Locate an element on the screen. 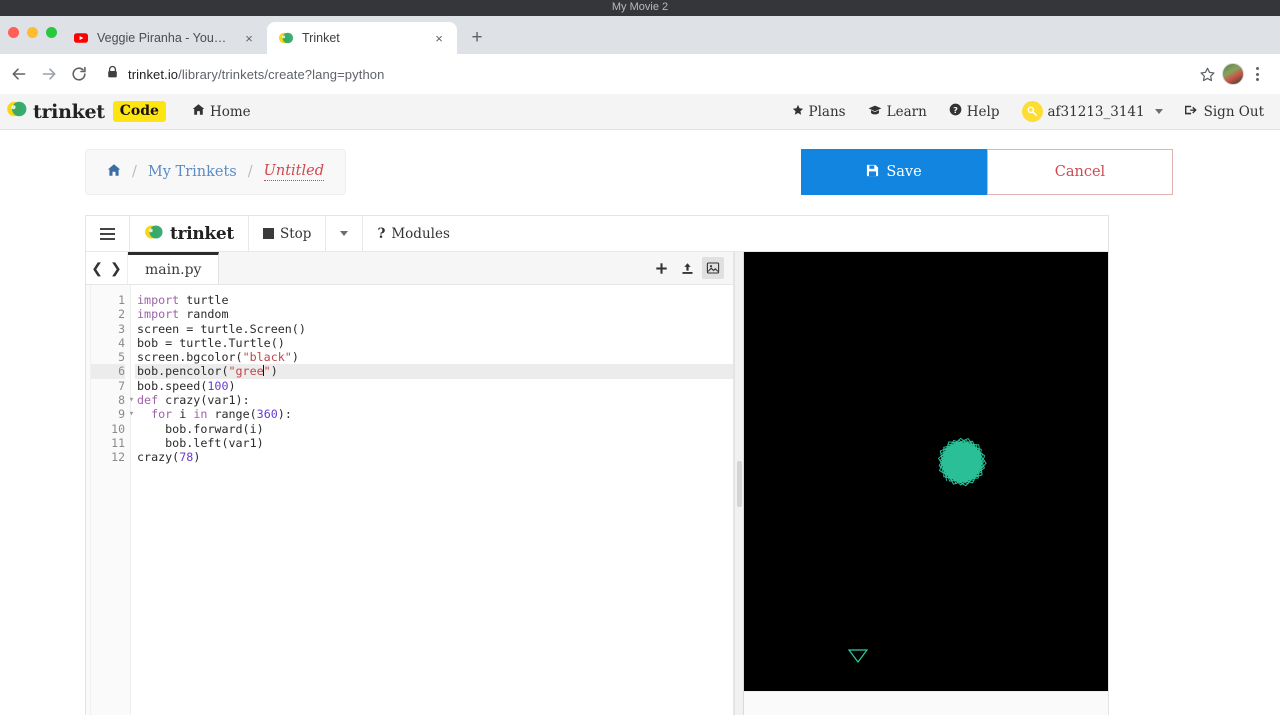 The image size is (1280, 720). image-file-icon is located at coordinates (713, 268).